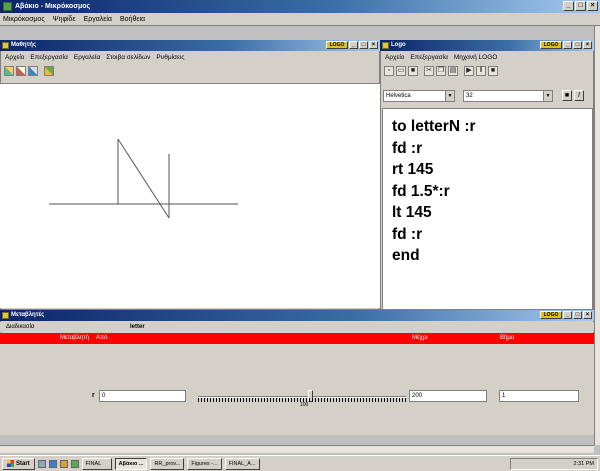 Image resolution: width=600 pixels, height=471 pixels. What do you see at coordinates (297, 315) in the screenshot?
I see `variables-window-title-bar: Μεταβλητές LOGO _ □ ×` at bounding box center [297, 315].